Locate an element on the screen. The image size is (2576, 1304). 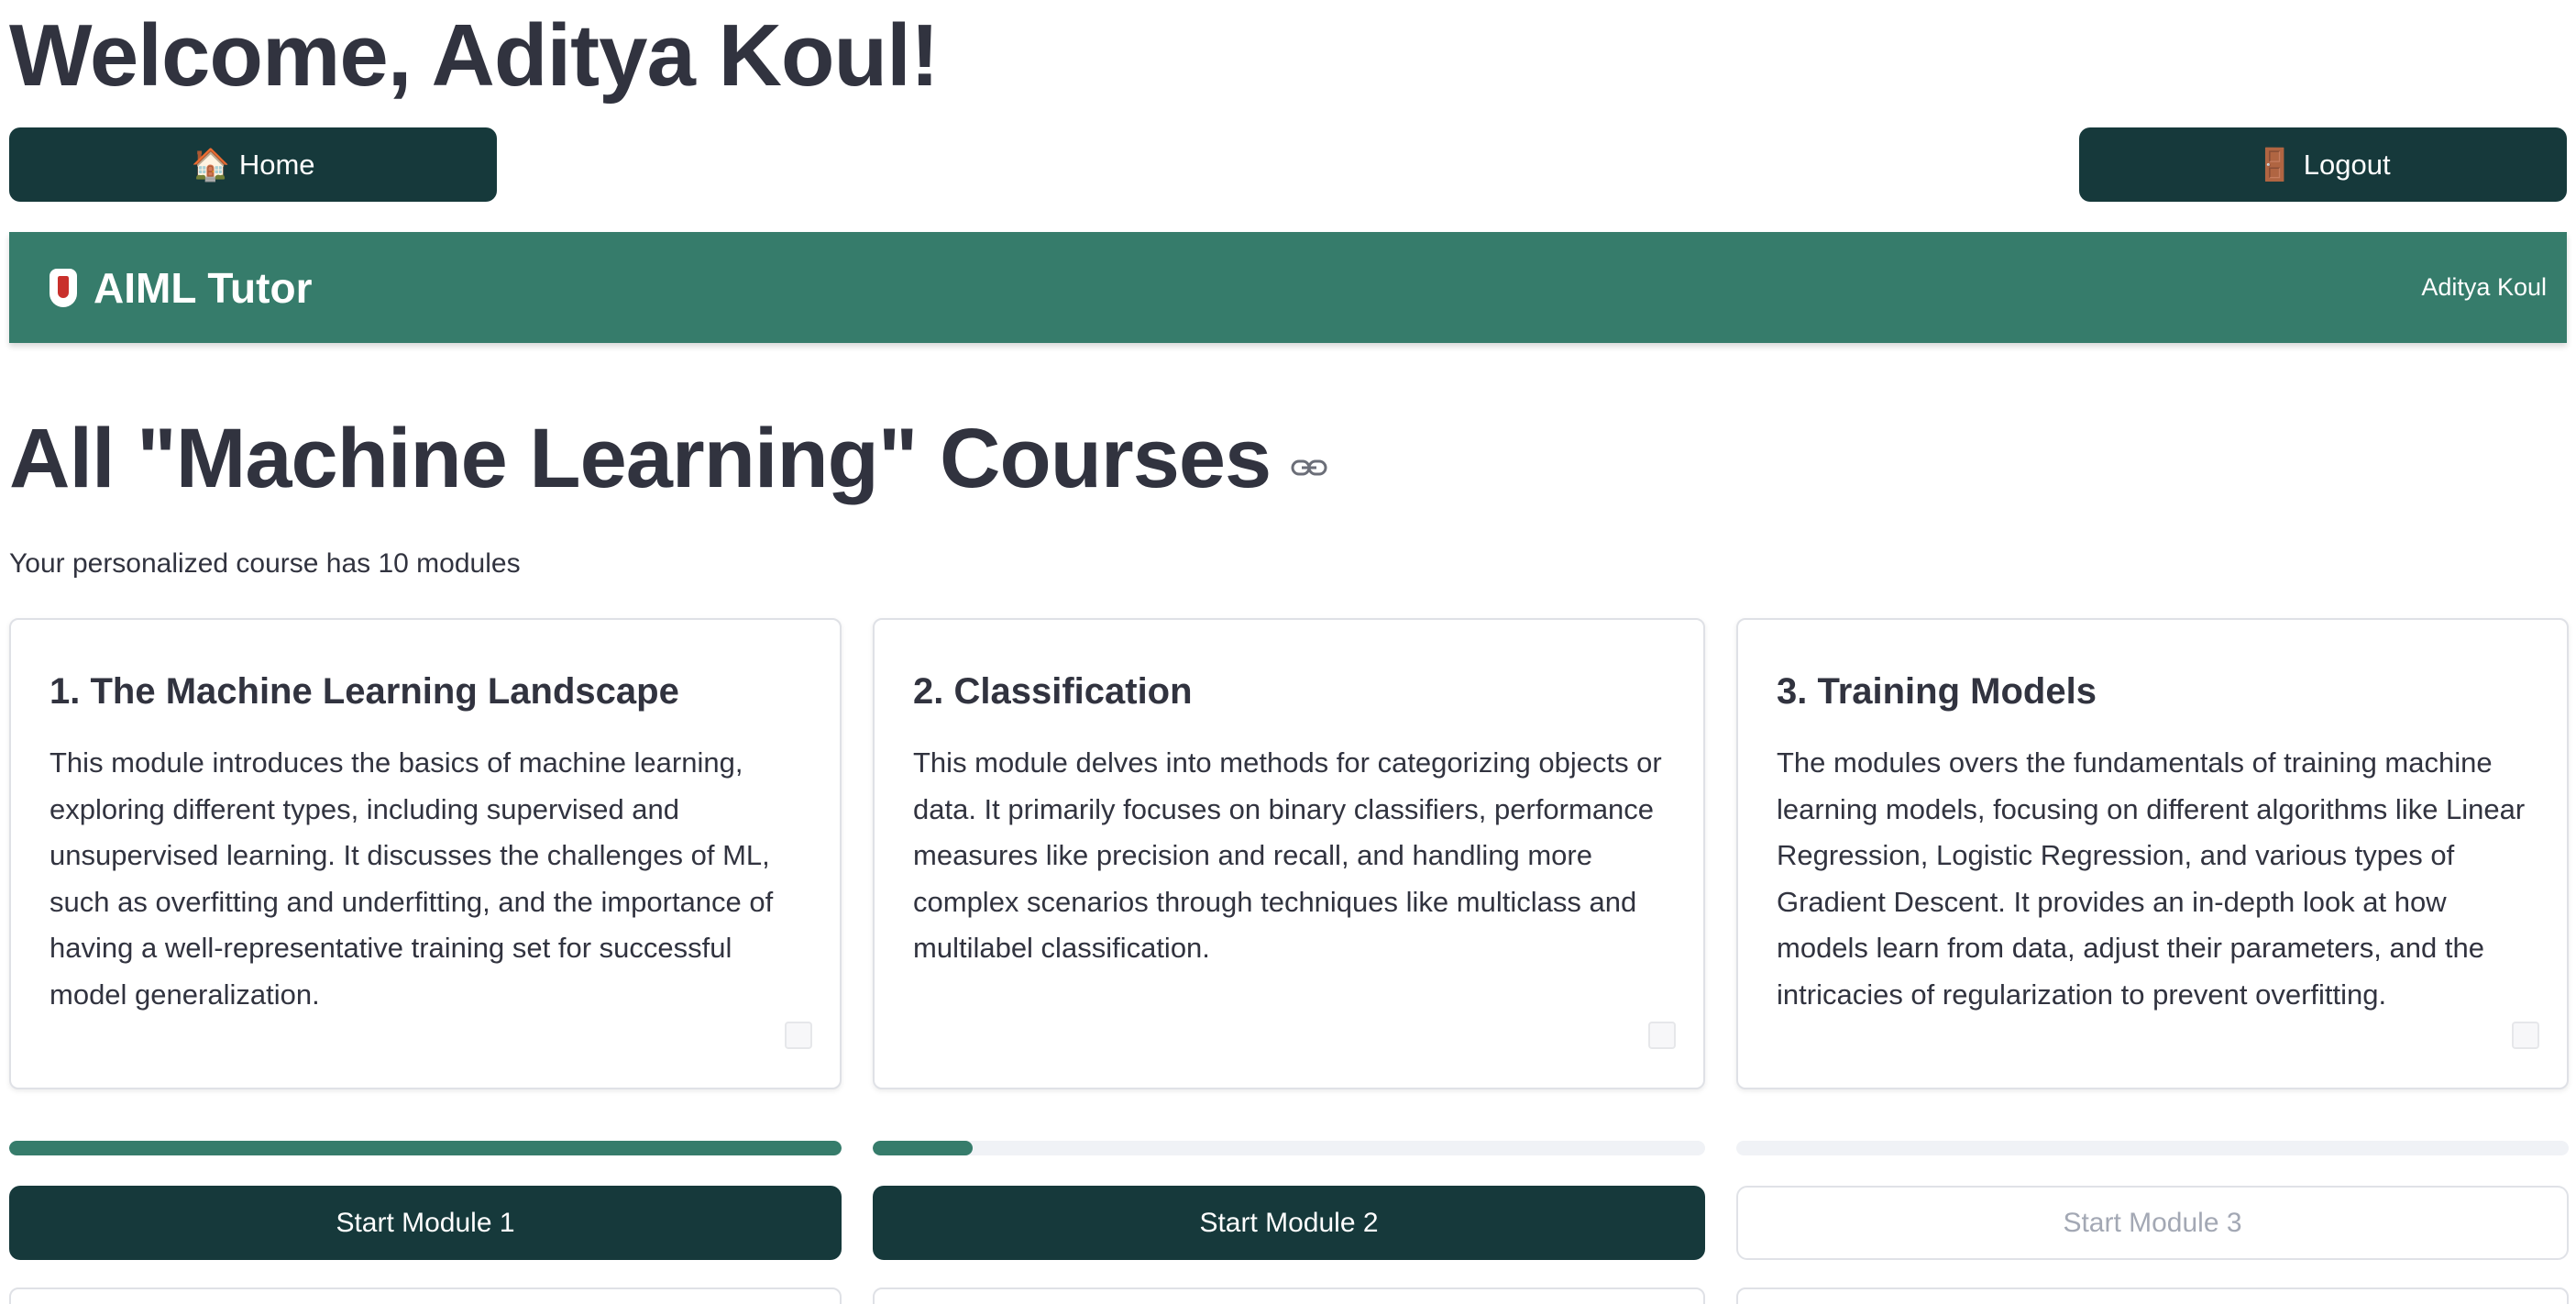
brand-name: AIML Tutor is located at coordinates (203, 287).